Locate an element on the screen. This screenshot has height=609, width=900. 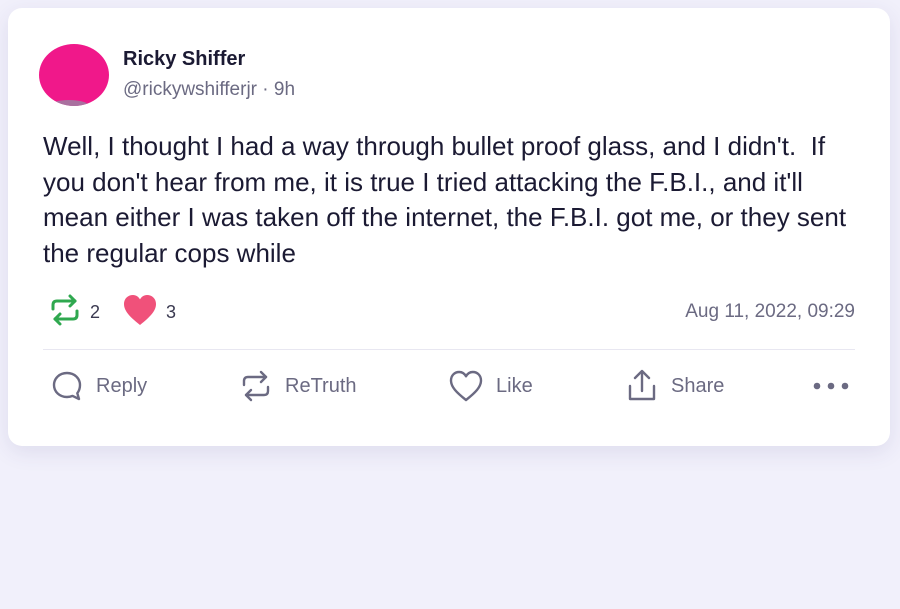
share-upload-icon is located at coordinates (642, 386).